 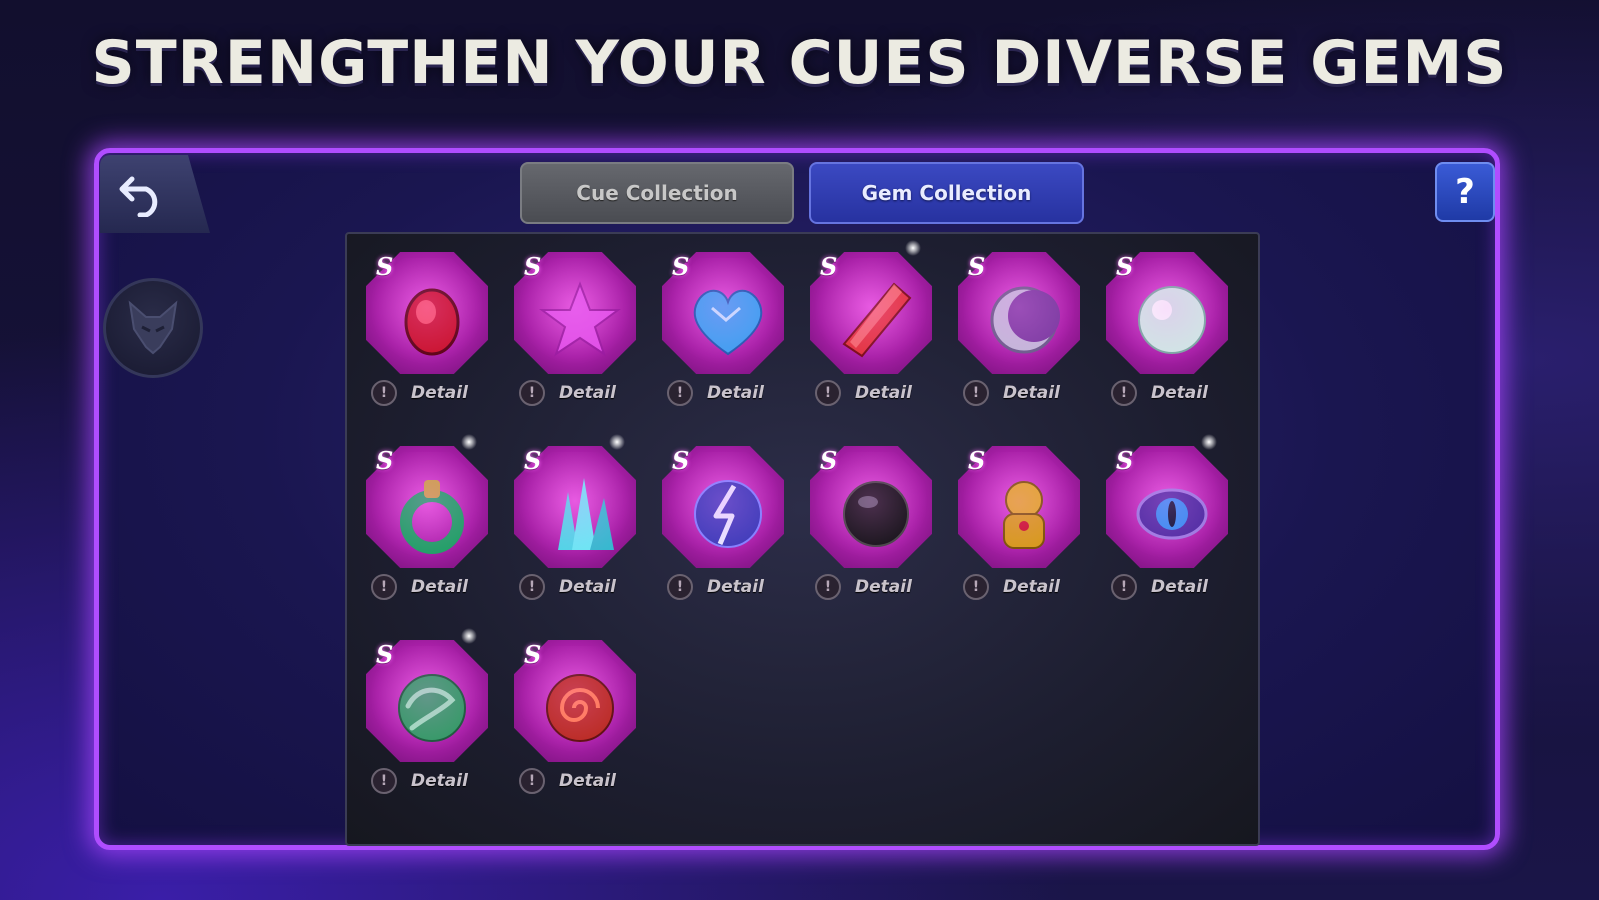 I want to click on red-ruby-gem-icon, so click(x=432, y=322).